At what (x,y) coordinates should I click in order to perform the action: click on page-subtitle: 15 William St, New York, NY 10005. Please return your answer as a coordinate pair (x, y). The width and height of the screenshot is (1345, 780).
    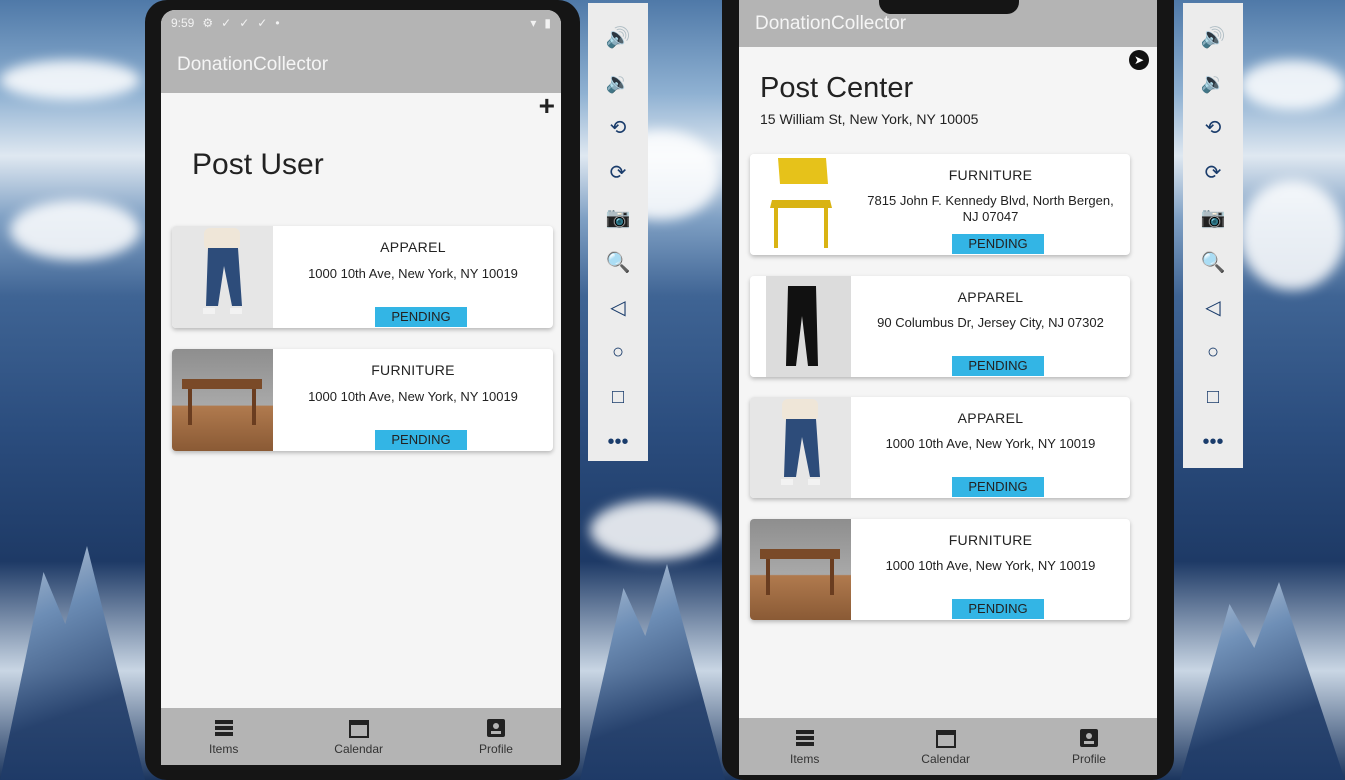
    Looking at the image, I should click on (869, 119).